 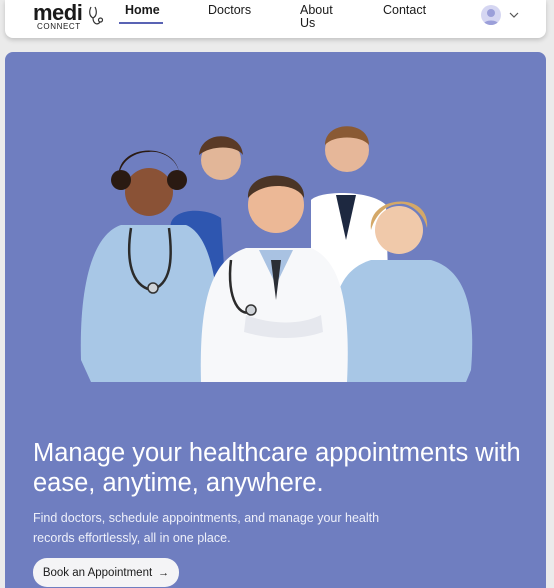 I want to click on nav-doctors-link: Doctors, so click(x=229, y=10).